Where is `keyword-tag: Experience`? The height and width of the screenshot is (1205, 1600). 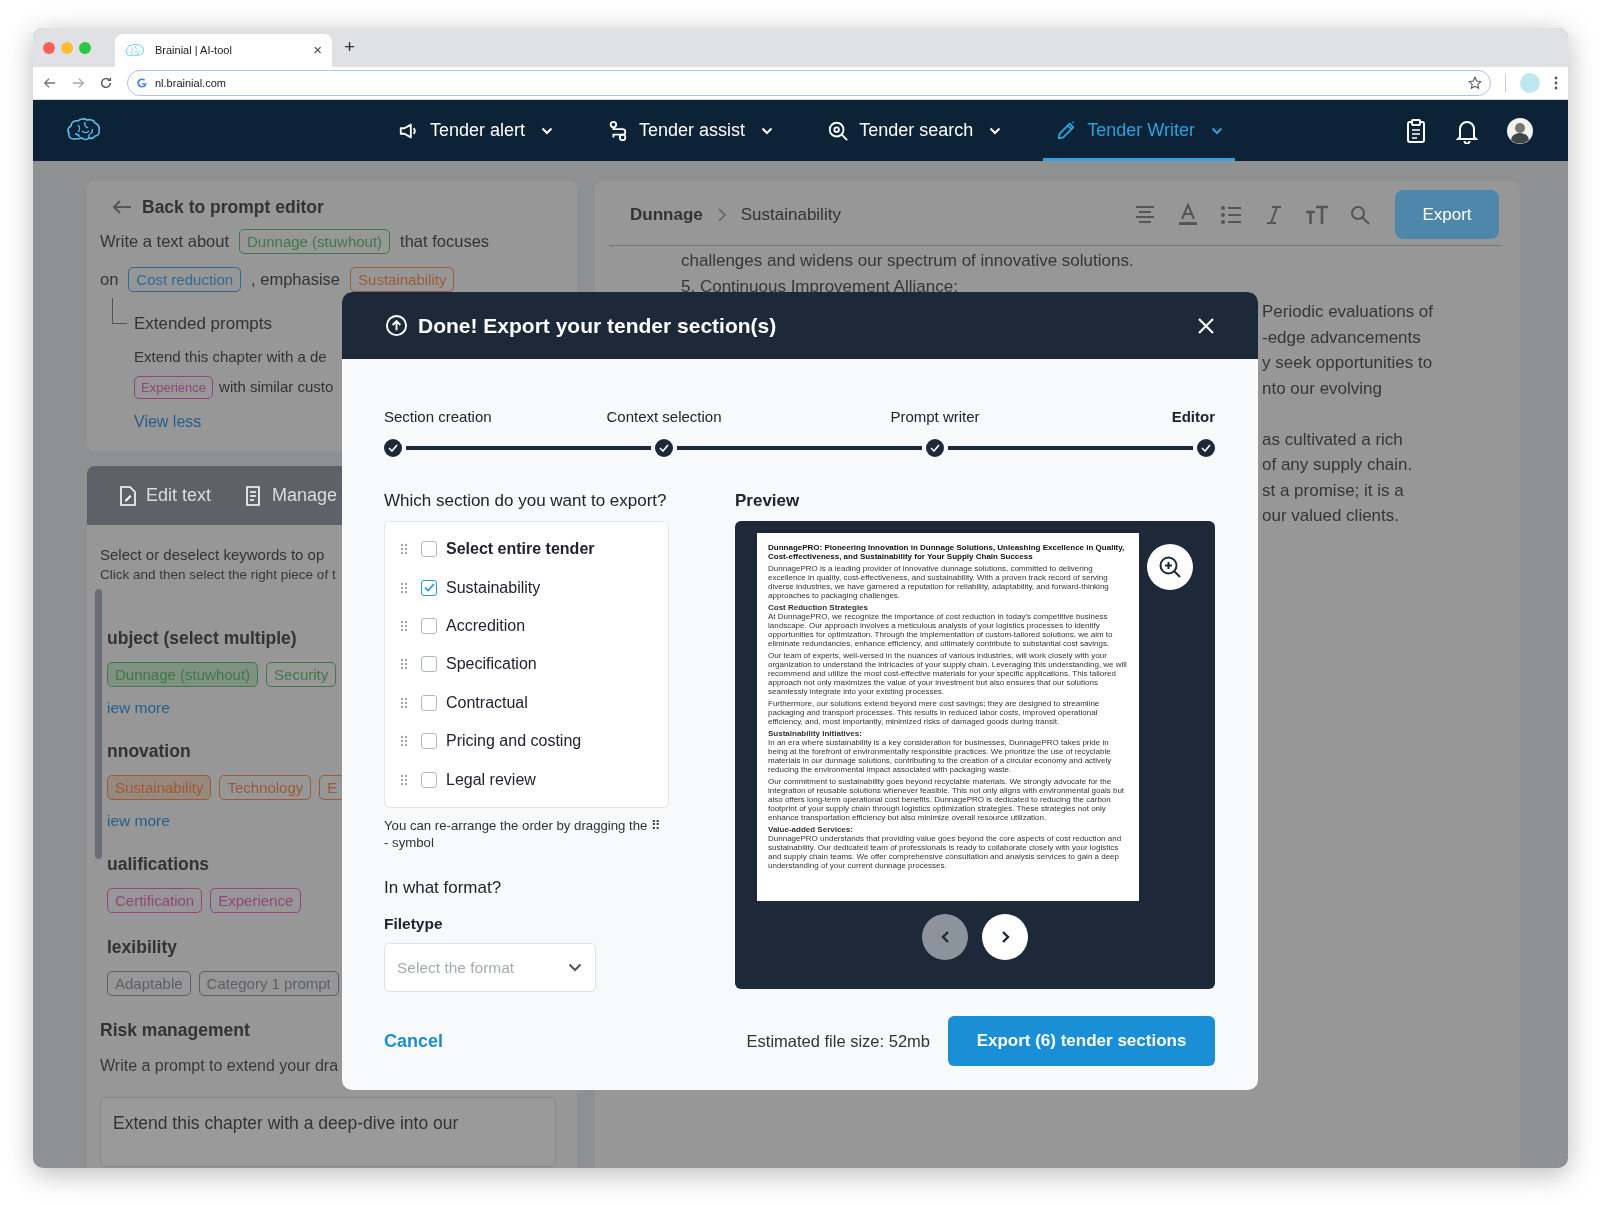
keyword-tag: Experience is located at coordinates (256, 900).